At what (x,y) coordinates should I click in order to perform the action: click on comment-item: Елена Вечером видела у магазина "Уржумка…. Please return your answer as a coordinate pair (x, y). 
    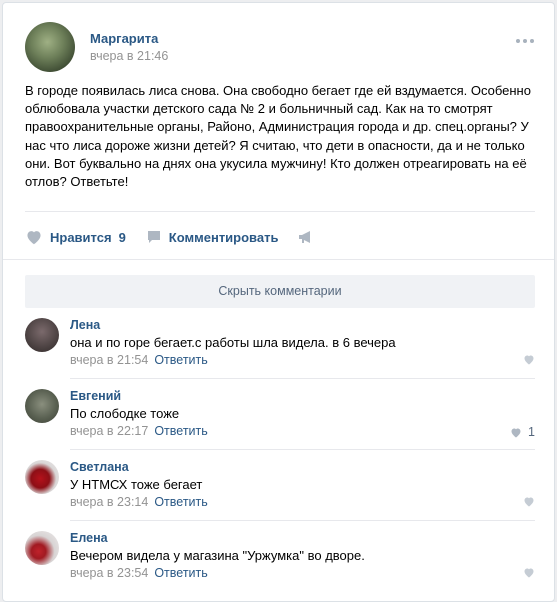
    Looking at the image, I should click on (280, 558).